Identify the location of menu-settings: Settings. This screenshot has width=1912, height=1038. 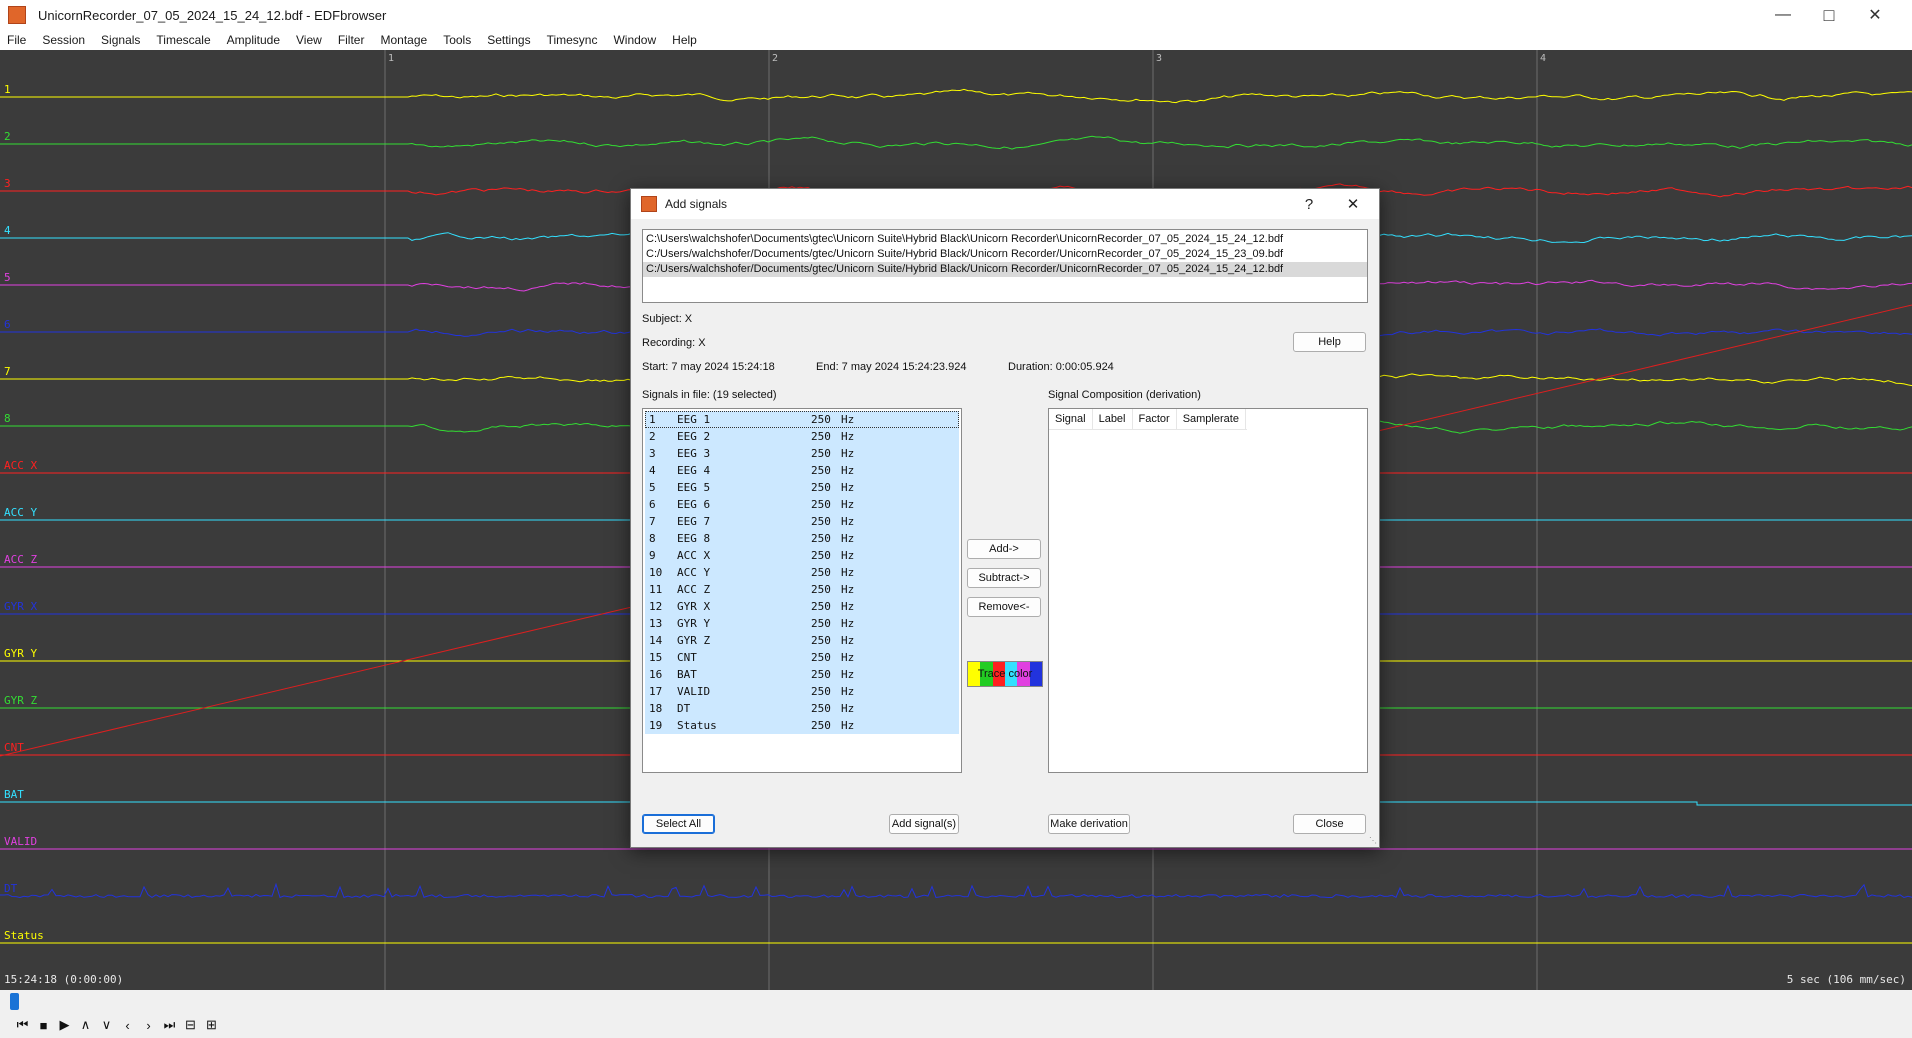
(509, 40).